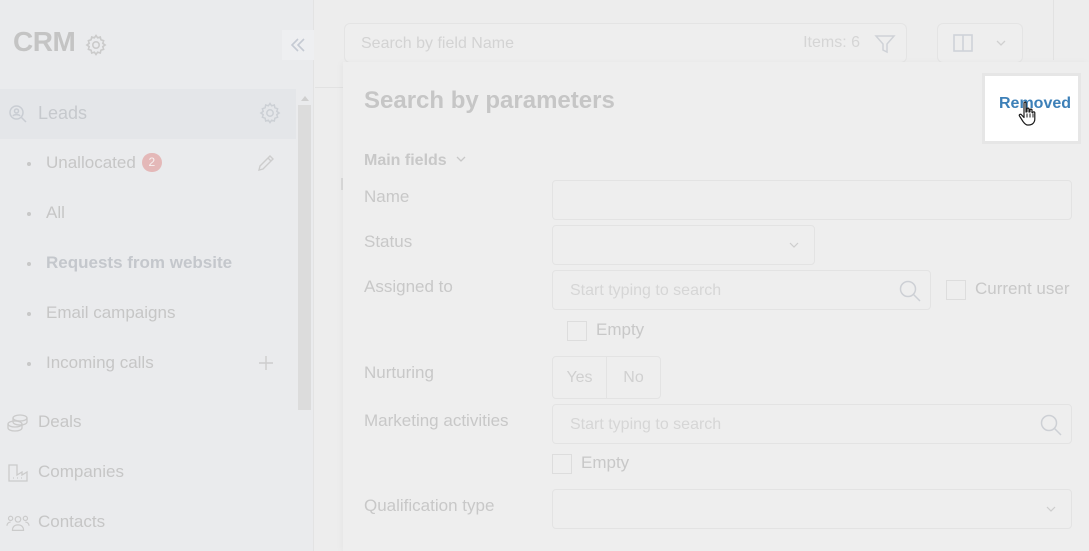  Describe the element at coordinates (405, 160) in the screenshot. I see `section-label: Main fields` at that location.